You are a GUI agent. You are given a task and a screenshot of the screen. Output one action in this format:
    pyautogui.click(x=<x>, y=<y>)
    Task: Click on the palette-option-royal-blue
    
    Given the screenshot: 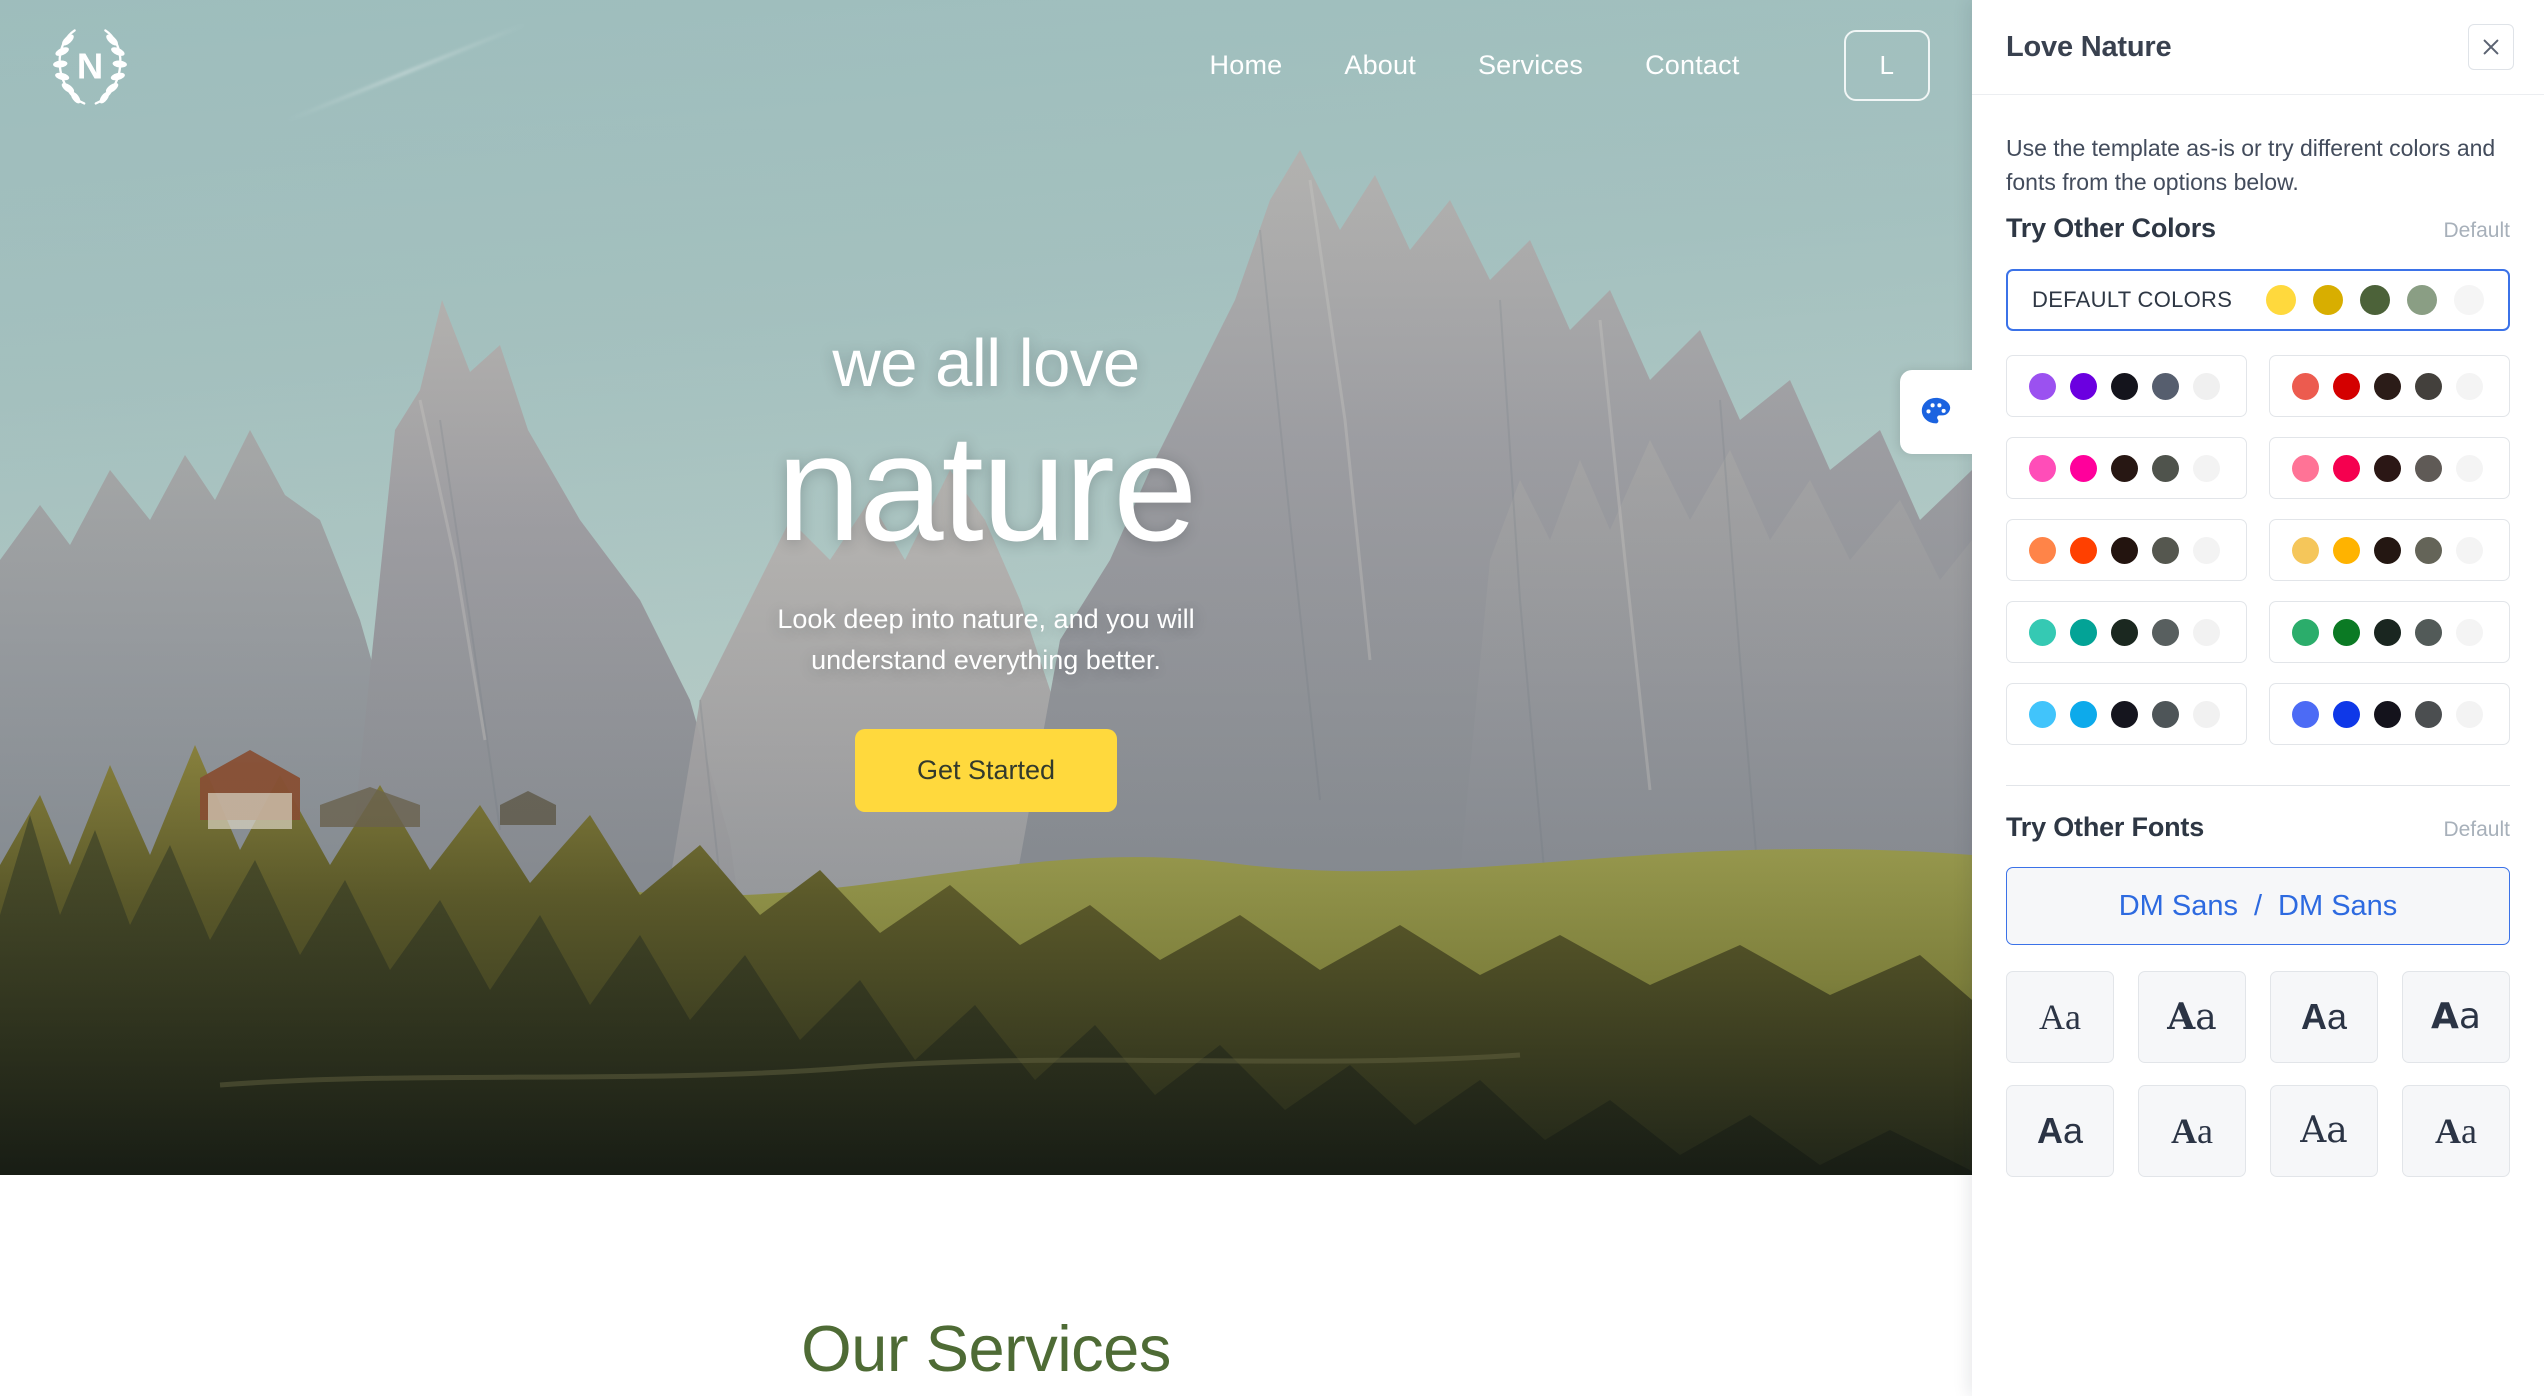 What is the action you would take?
    pyautogui.click(x=2389, y=714)
    